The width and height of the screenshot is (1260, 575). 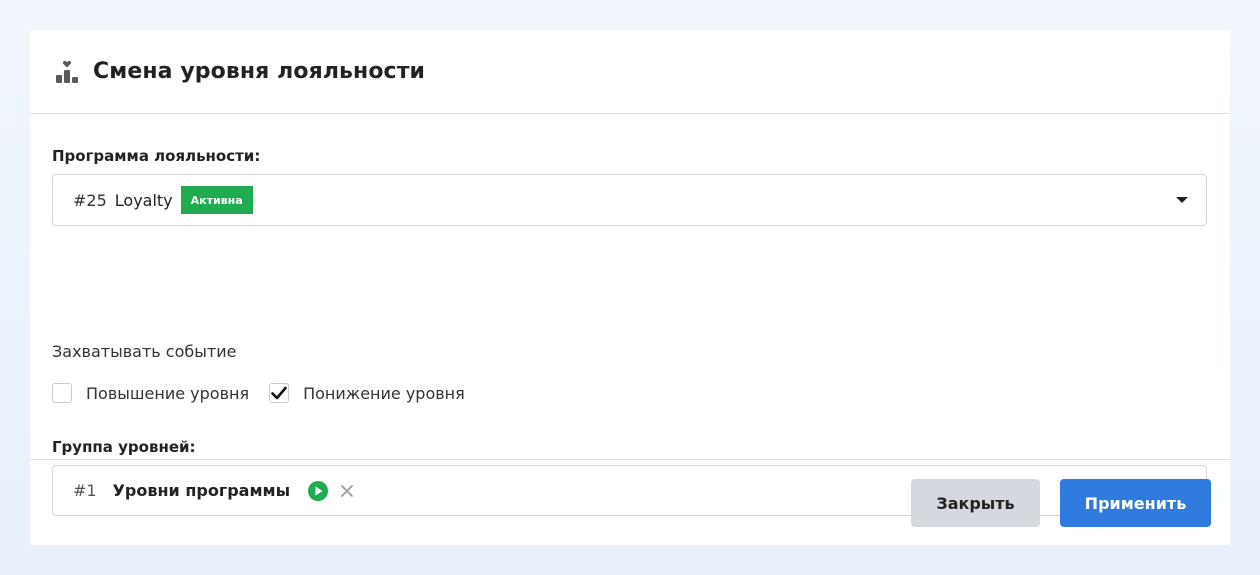 What do you see at coordinates (259, 71) in the screenshot?
I see `dialog-title: Смена уровня лояльности` at bounding box center [259, 71].